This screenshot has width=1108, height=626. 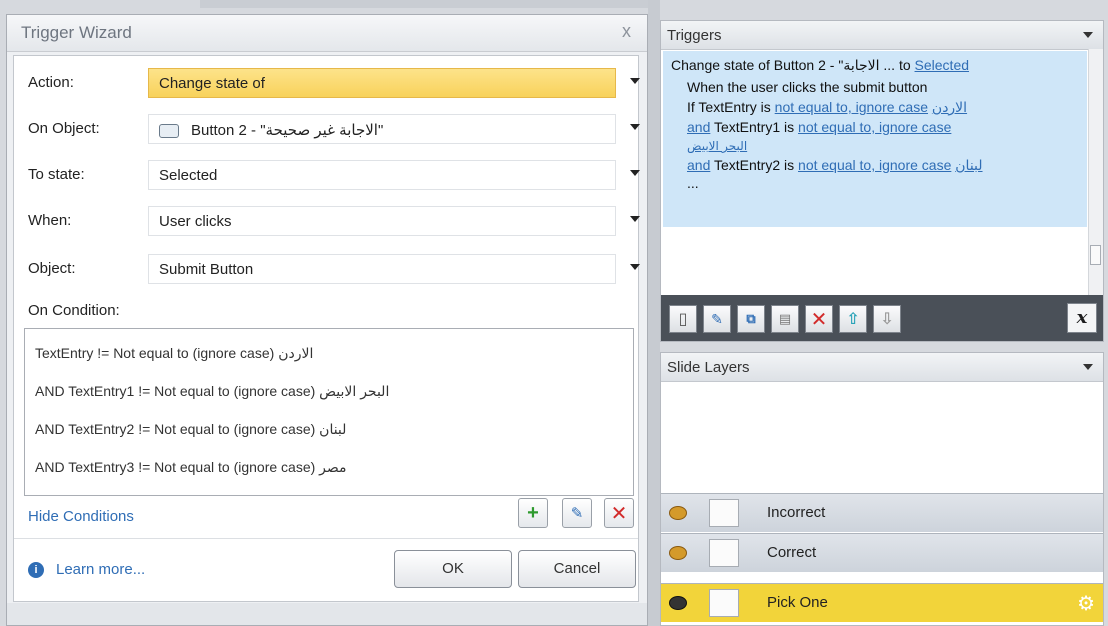 I want to click on when-value: User clicks, so click(x=195, y=221).